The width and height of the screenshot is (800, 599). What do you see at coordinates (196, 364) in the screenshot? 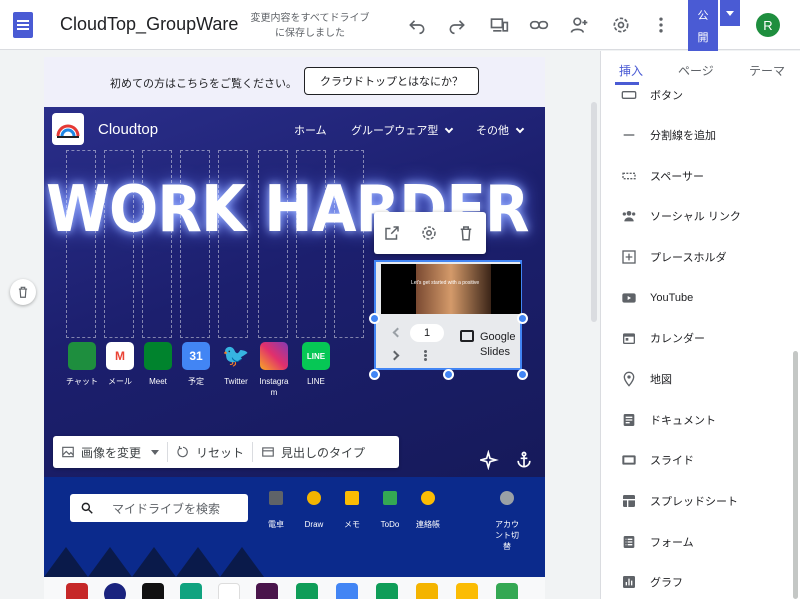
I see `app-calendar: 31 予定` at bounding box center [196, 364].